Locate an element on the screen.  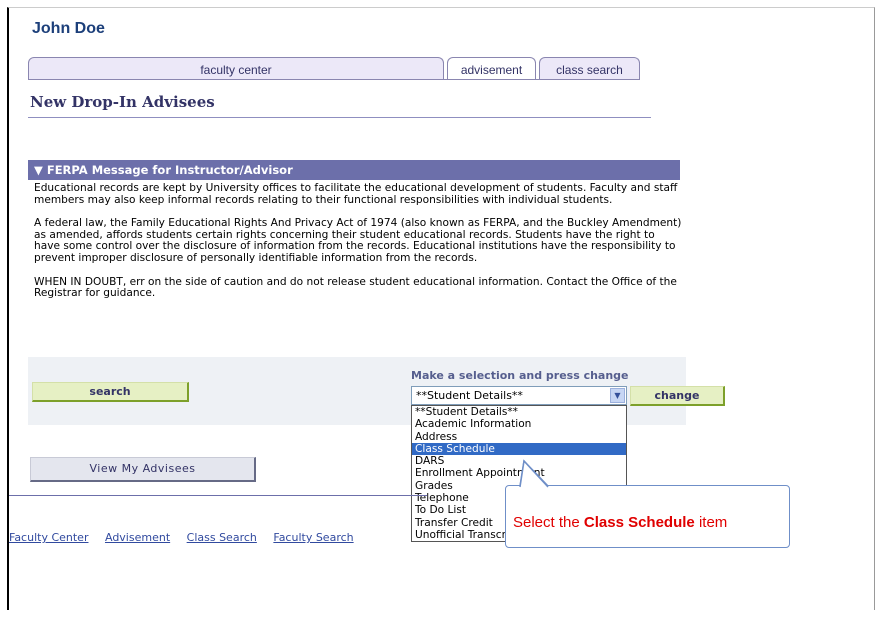
callout-text: Select the Class Schedule item is located at coordinates (620, 522).